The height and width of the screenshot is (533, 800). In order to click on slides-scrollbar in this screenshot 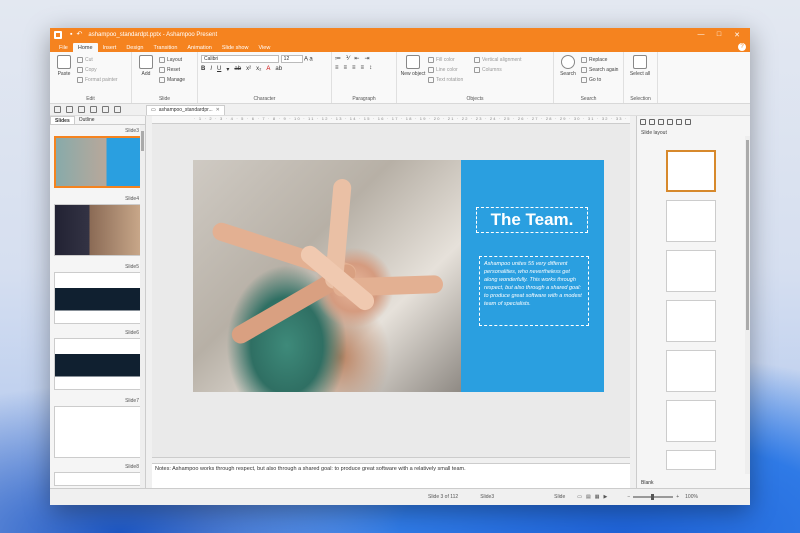, I will do `click(142, 306)`.